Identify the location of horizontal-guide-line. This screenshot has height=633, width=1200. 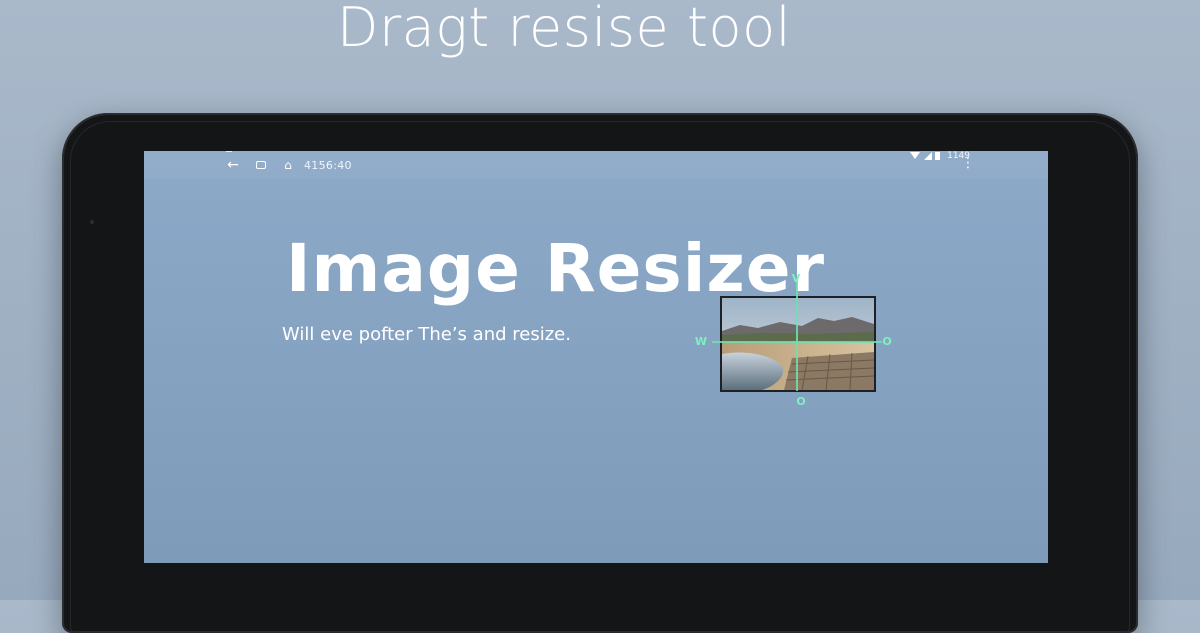
(797, 342).